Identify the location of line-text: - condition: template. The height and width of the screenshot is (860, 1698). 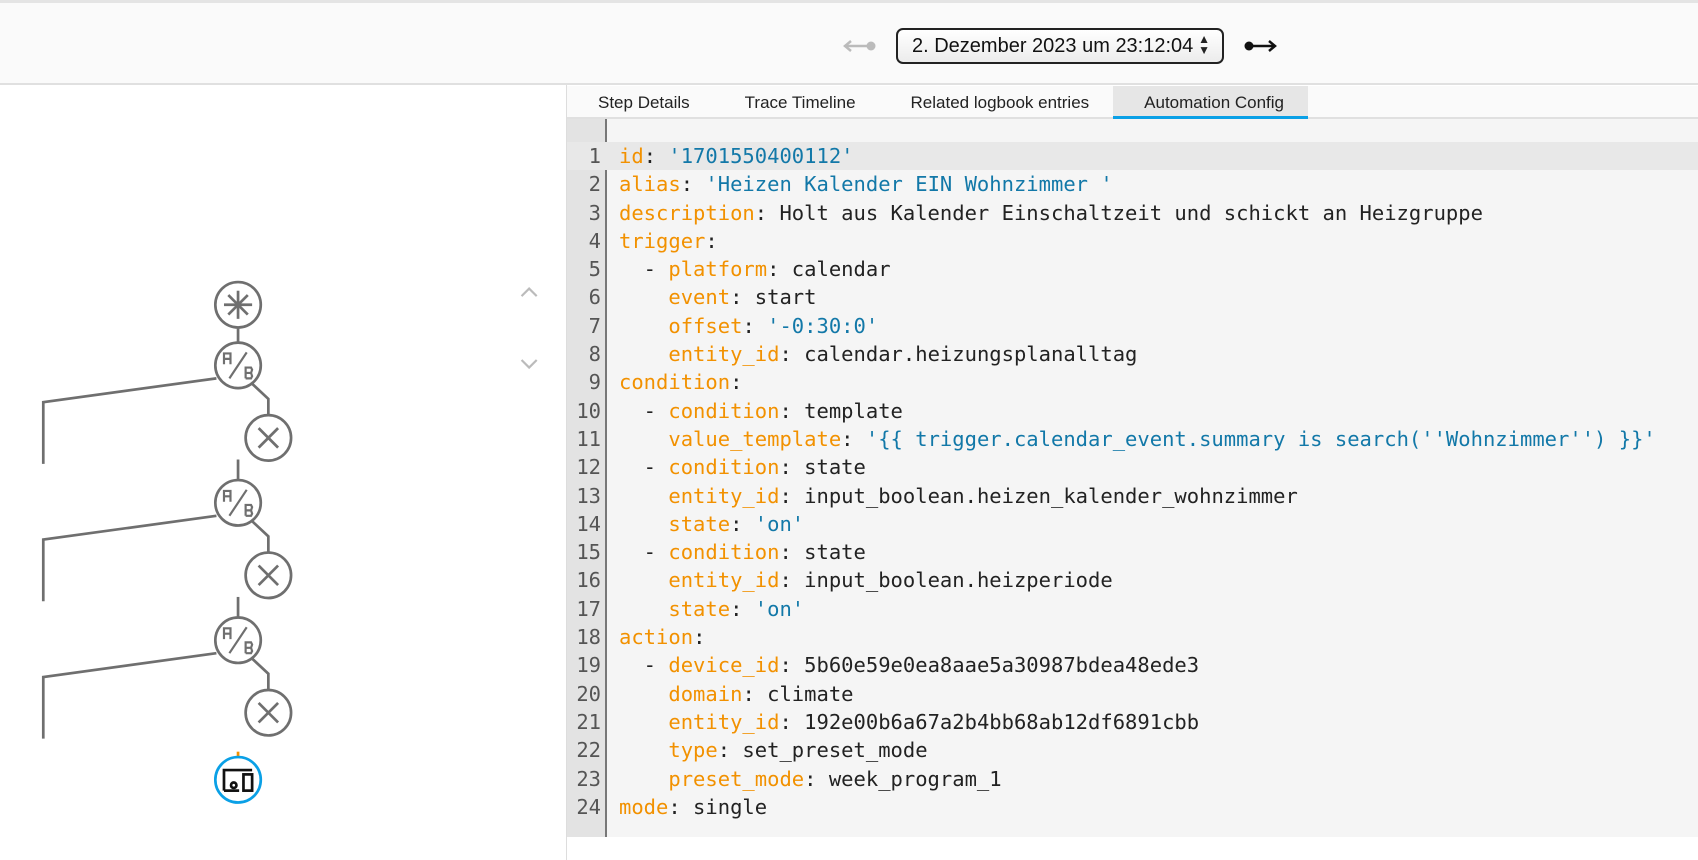
(761, 411).